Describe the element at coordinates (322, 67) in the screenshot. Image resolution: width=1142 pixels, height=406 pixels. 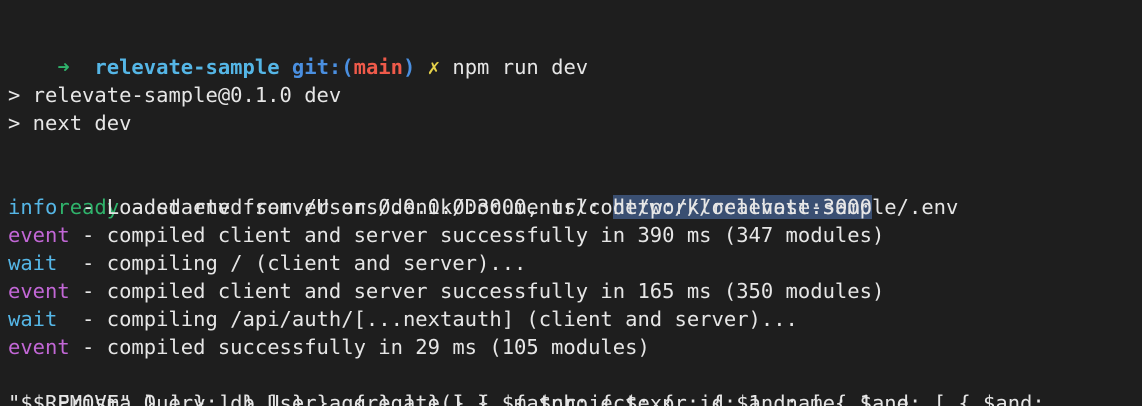
I see `git-prefix: git:(` at that location.